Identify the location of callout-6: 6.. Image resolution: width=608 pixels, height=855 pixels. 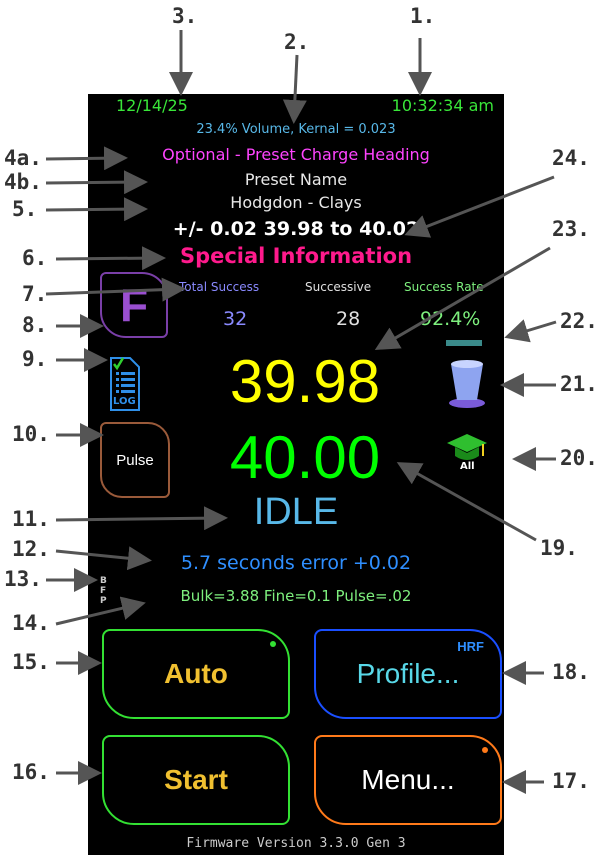
(35, 258).